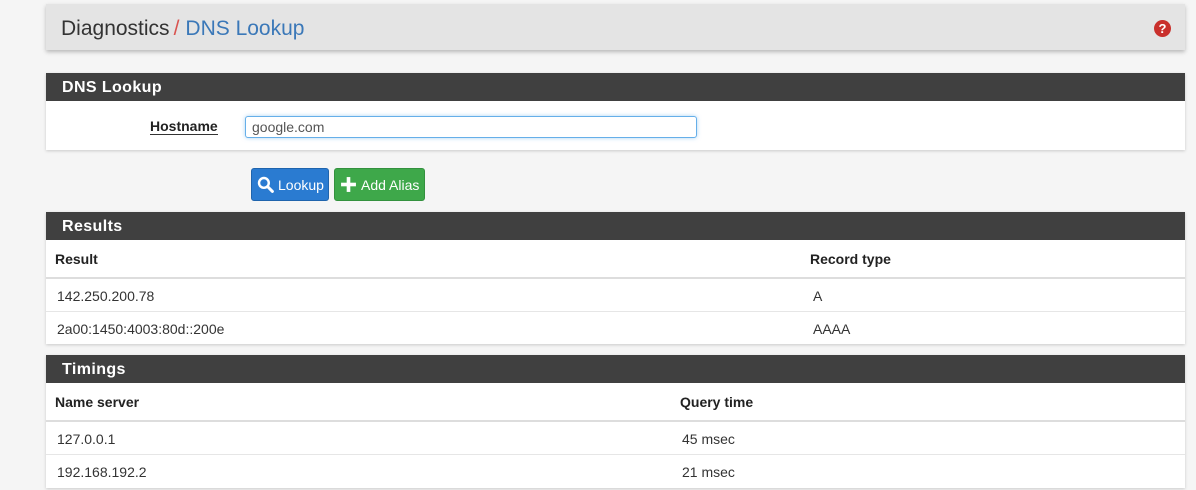 Image resolution: width=1196 pixels, height=490 pixels. I want to click on timings-header-row: Name server Query time, so click(615, 402).